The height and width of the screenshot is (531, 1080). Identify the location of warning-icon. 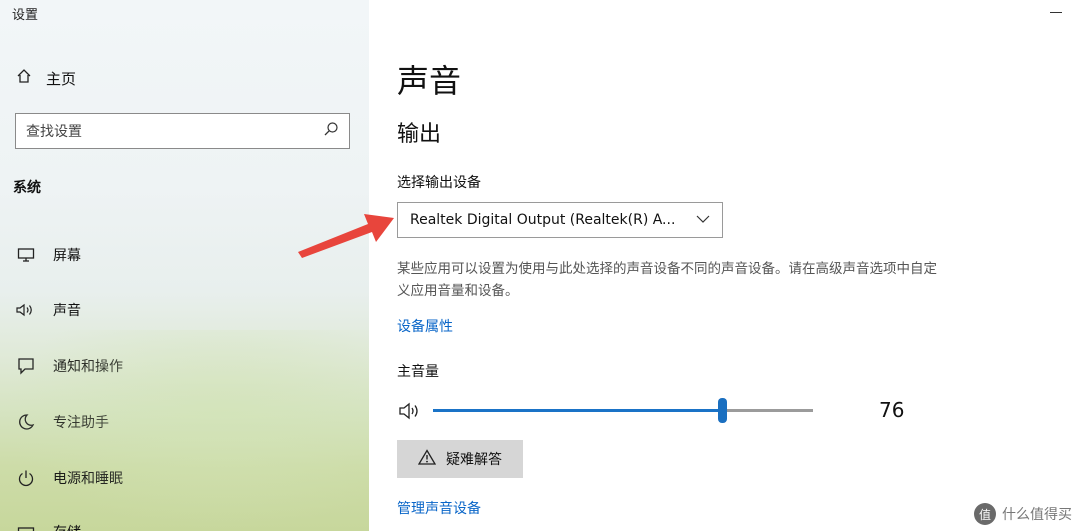
(427, 459).